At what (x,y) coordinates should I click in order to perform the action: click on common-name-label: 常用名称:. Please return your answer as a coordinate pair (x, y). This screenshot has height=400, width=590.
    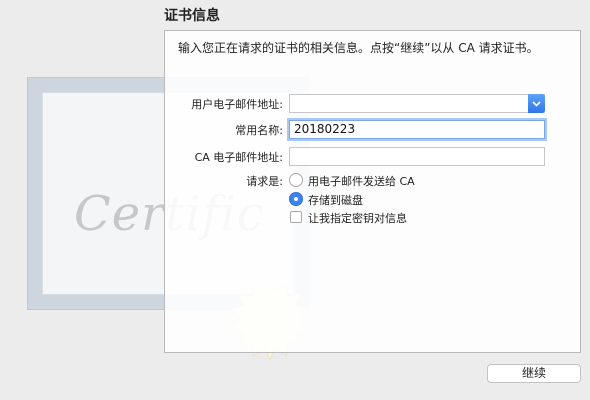
    Looking at the image, I should click on (259, 130).